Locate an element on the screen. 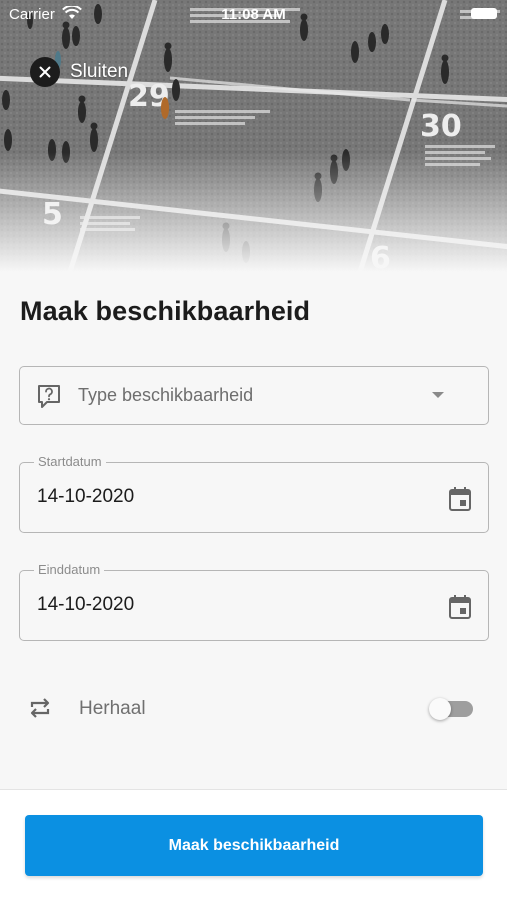 This screenshot has height=900, width=507. end-date-value: 14-10-2020 is located at coordinates (86, 604).